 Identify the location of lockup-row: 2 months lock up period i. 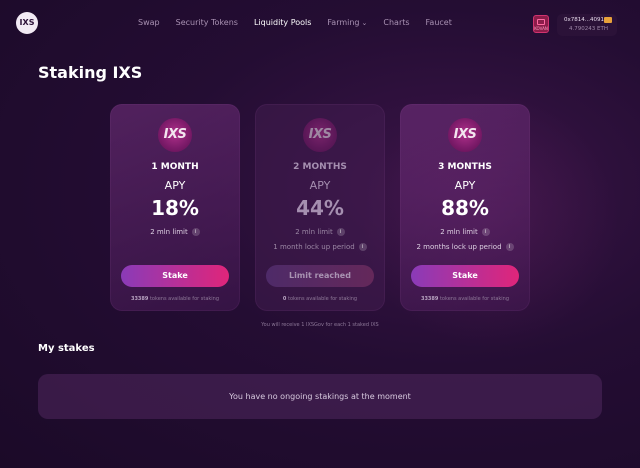
(465, 247).